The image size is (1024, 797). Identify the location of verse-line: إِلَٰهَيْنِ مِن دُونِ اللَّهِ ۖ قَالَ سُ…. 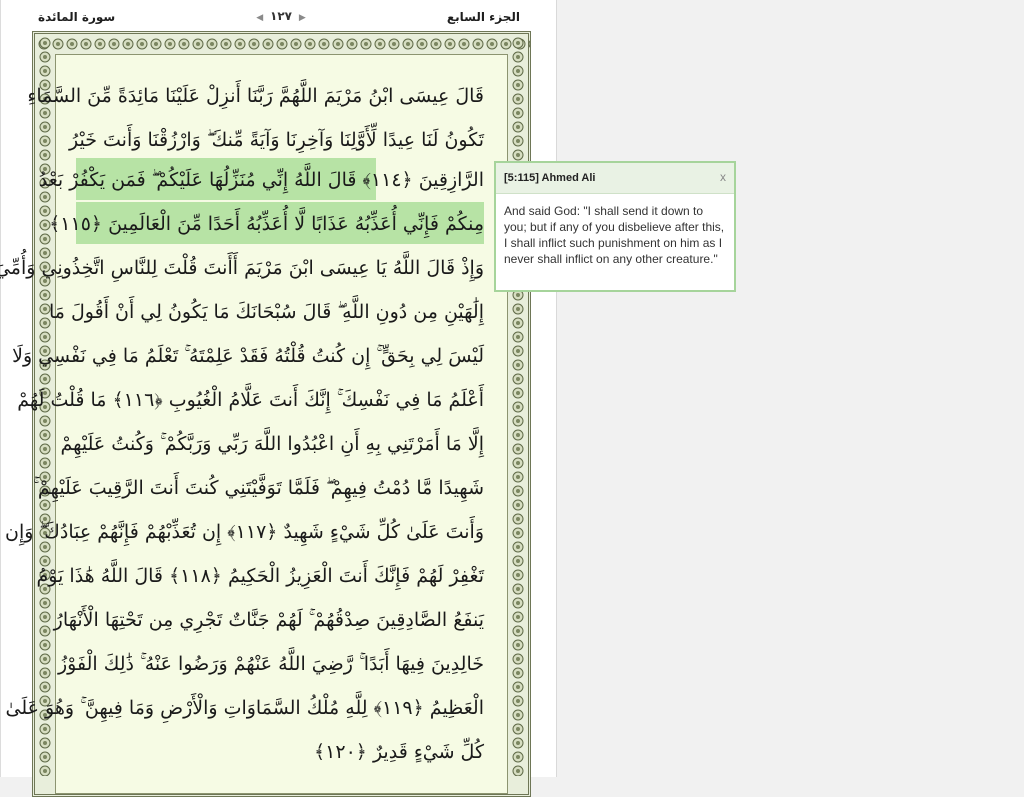
(266, 312).